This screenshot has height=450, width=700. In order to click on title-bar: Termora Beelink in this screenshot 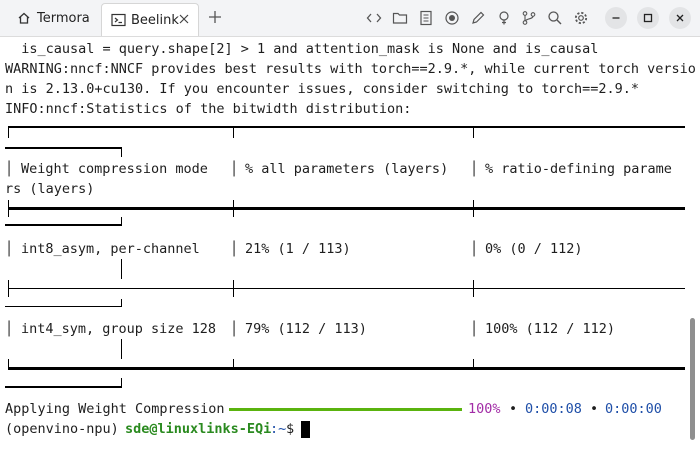, I will do `click(350, 18)`.